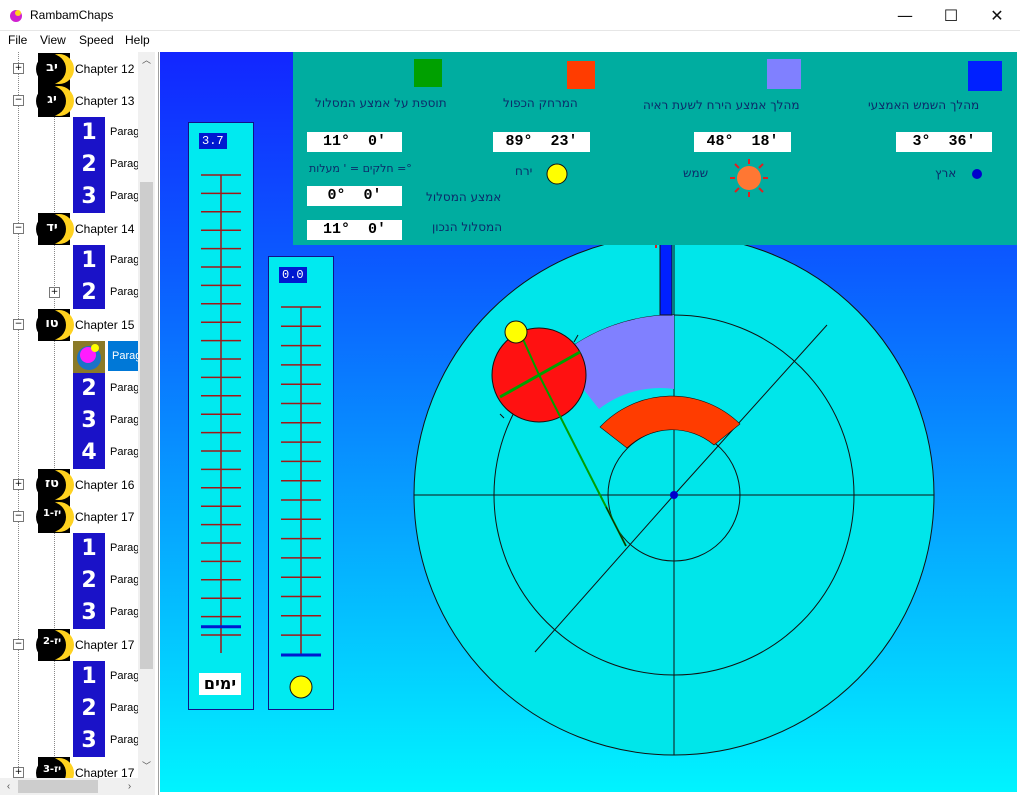 This screenshot has height=795, width=1020. I want to click on menu-speed: Speed, so click(96, 40).